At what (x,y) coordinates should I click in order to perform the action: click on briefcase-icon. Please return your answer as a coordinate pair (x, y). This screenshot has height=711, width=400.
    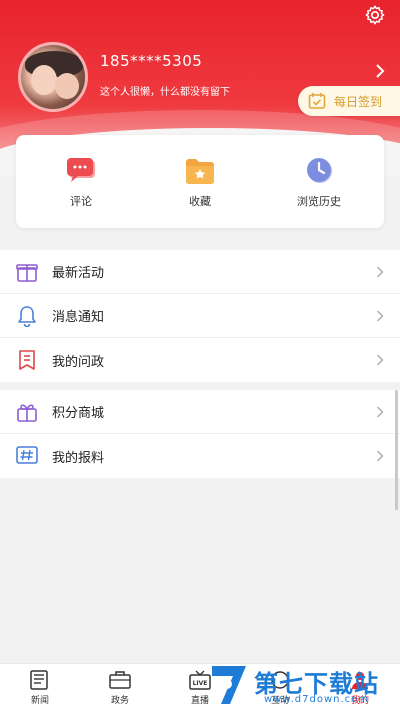
    Looking at the image, I should click on (120, 680).